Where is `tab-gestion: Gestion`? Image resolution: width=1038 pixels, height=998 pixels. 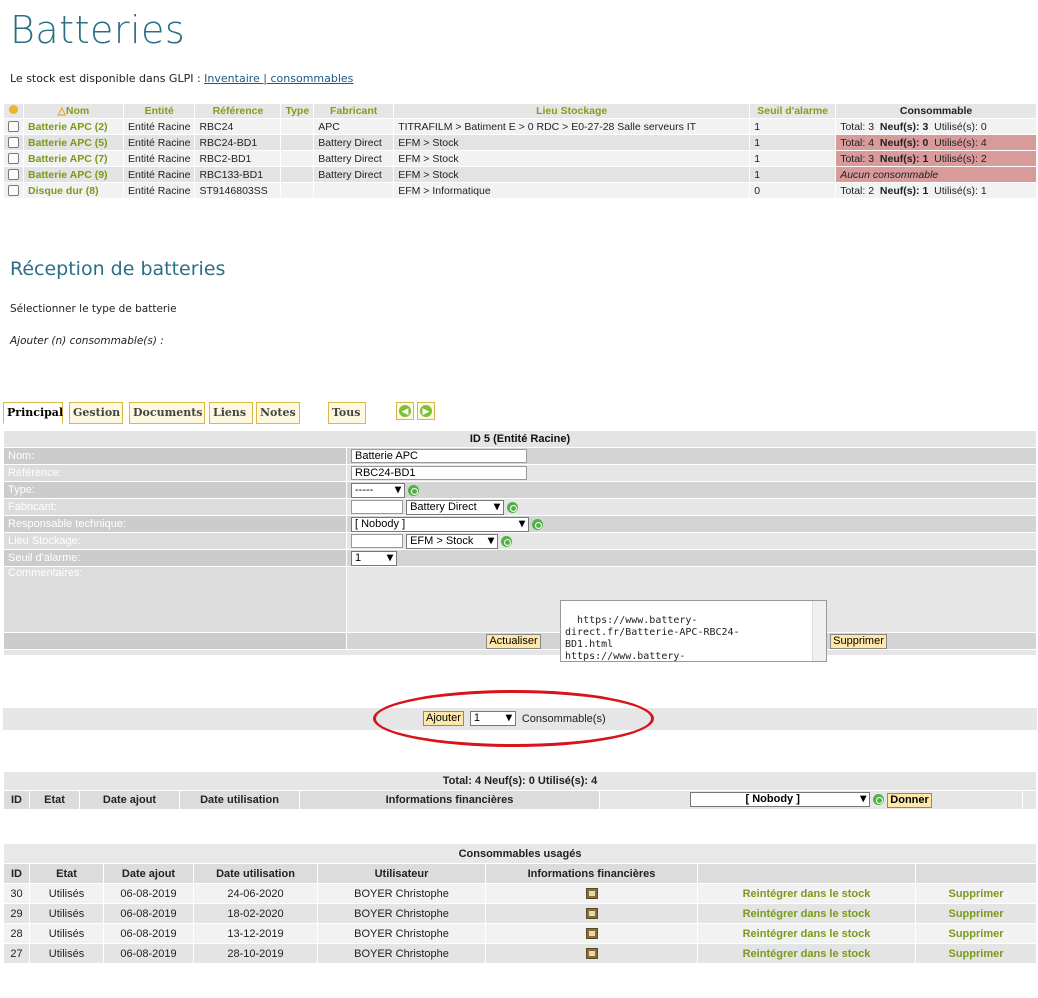 tab-gestion: Gestion is located at coordinates (96, 413).